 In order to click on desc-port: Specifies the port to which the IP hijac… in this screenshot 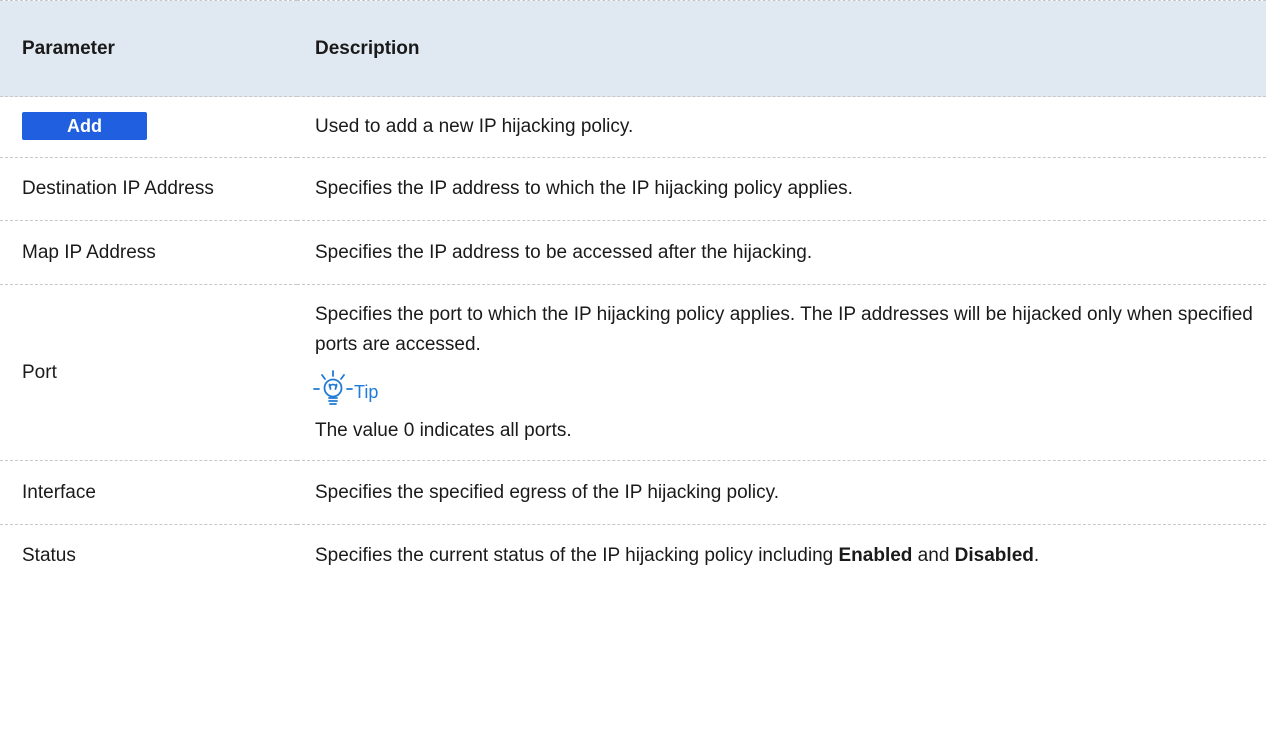, I will do `click(784, 329)`.